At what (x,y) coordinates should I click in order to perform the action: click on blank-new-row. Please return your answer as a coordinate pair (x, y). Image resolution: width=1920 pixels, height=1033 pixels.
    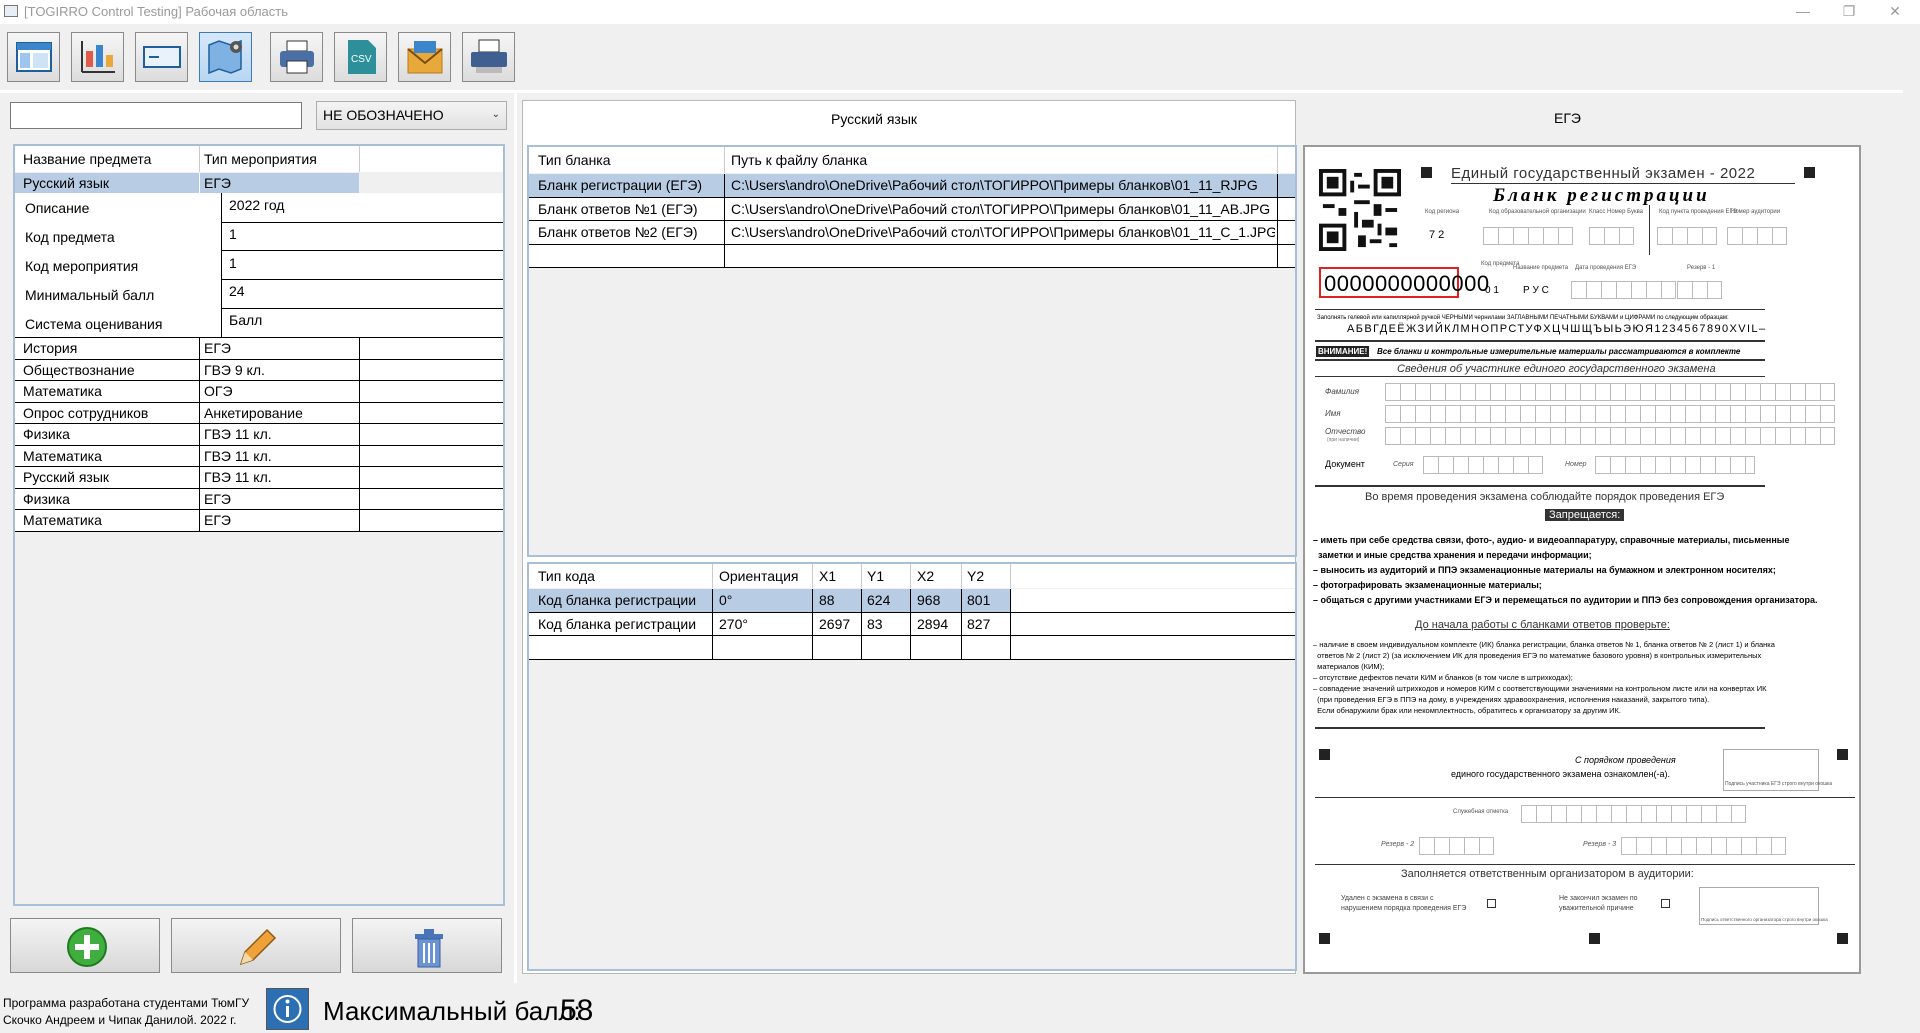
    Looking at the image, I should click on (912, 256).